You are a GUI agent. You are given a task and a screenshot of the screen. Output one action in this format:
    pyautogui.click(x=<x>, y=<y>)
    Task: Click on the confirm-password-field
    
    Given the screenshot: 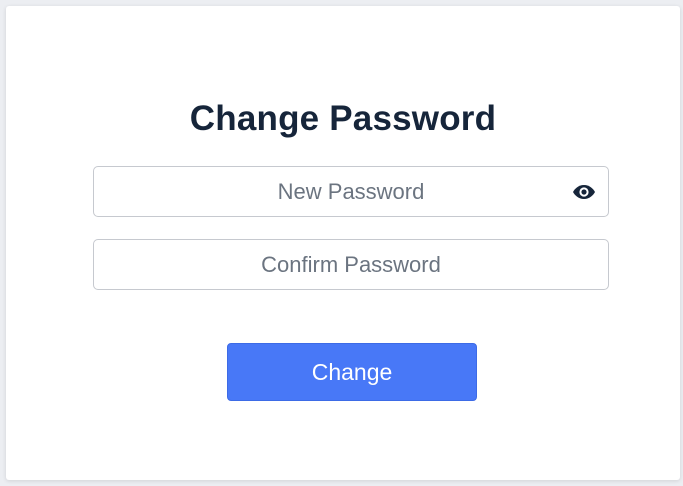 What is the action you would take?
    pyautogui.click(x=351, y=264)
    